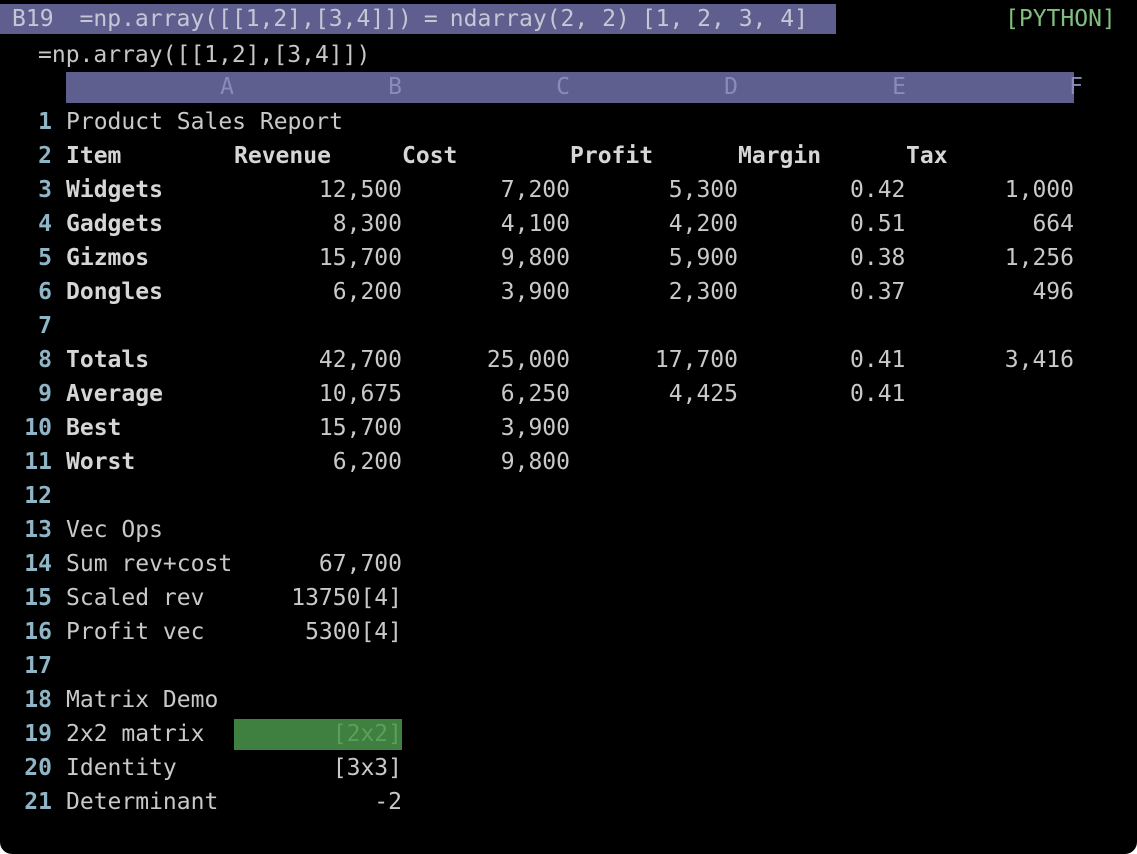 This screenshot has height=854, width=1137. Describe the element at coordinates (318, 156) in the screenshot. I see `cell-b2: Revenue` at that location.